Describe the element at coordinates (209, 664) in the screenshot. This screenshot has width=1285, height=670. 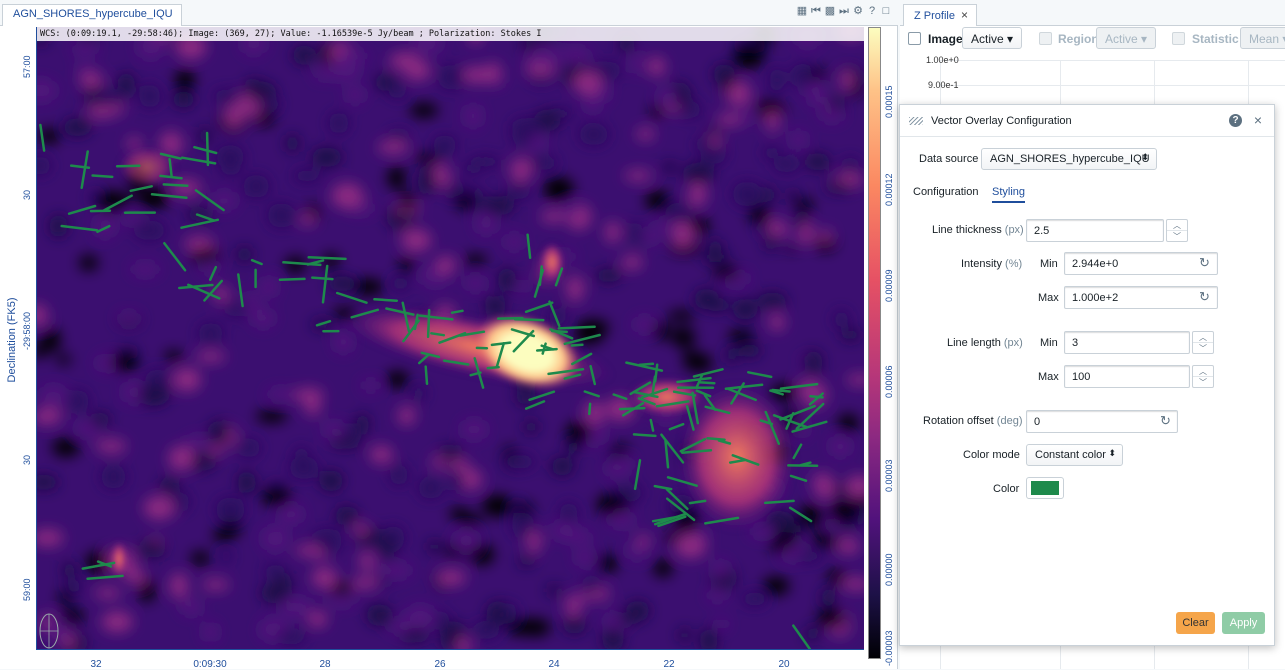
I see `x-tick: 0:09:30` at that location.